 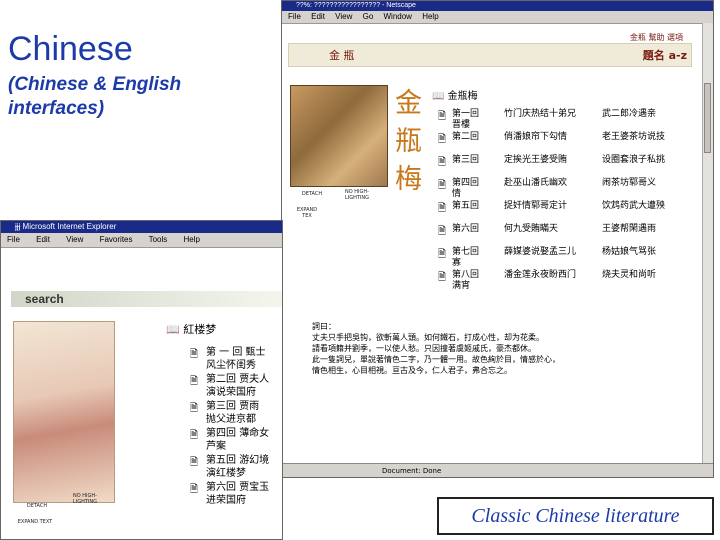 I want to click on menu-go: Go, so click(x=368, y=16).